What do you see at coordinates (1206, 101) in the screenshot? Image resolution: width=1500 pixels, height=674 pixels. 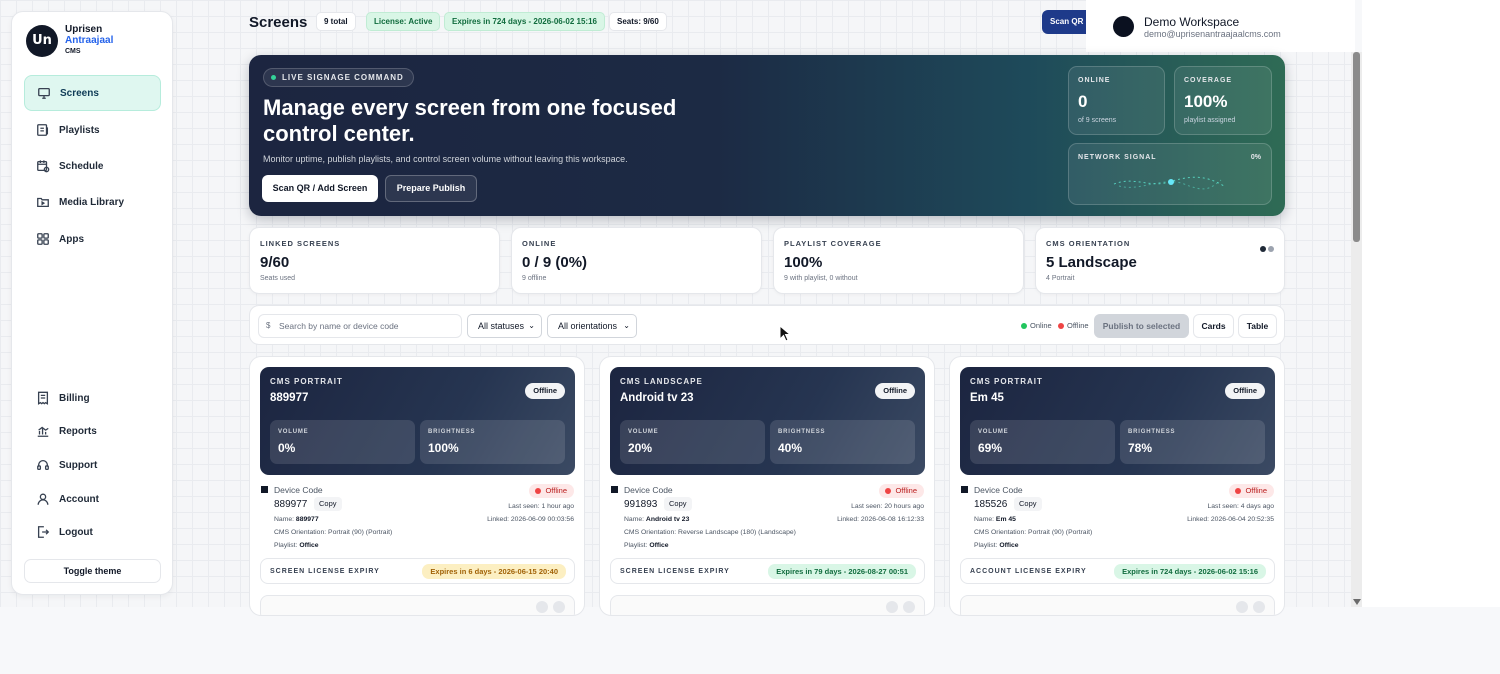 I see `coverage-card-value: 100%` at bounding box center [1206, 101].